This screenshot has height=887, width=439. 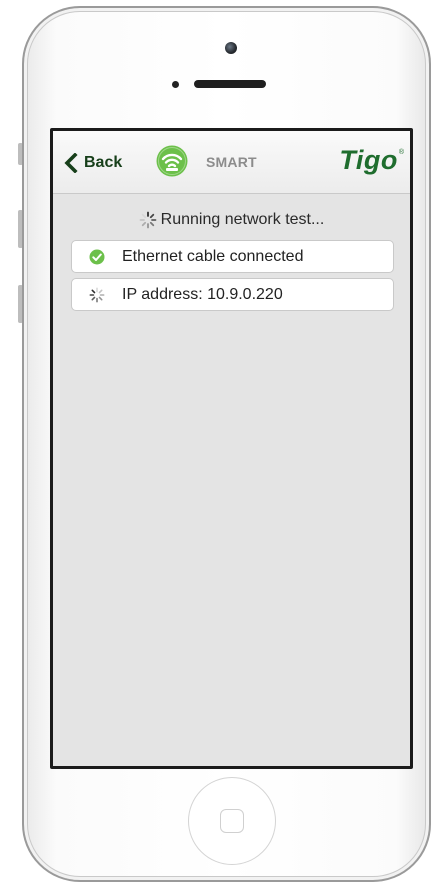 I want to click on home-square-icon, so click(x=232, y=821).